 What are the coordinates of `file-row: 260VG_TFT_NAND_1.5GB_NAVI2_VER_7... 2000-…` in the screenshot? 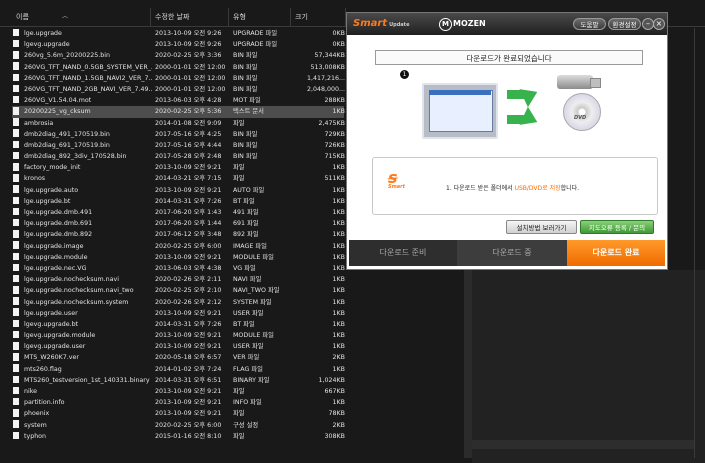 It's located at (178, 78).